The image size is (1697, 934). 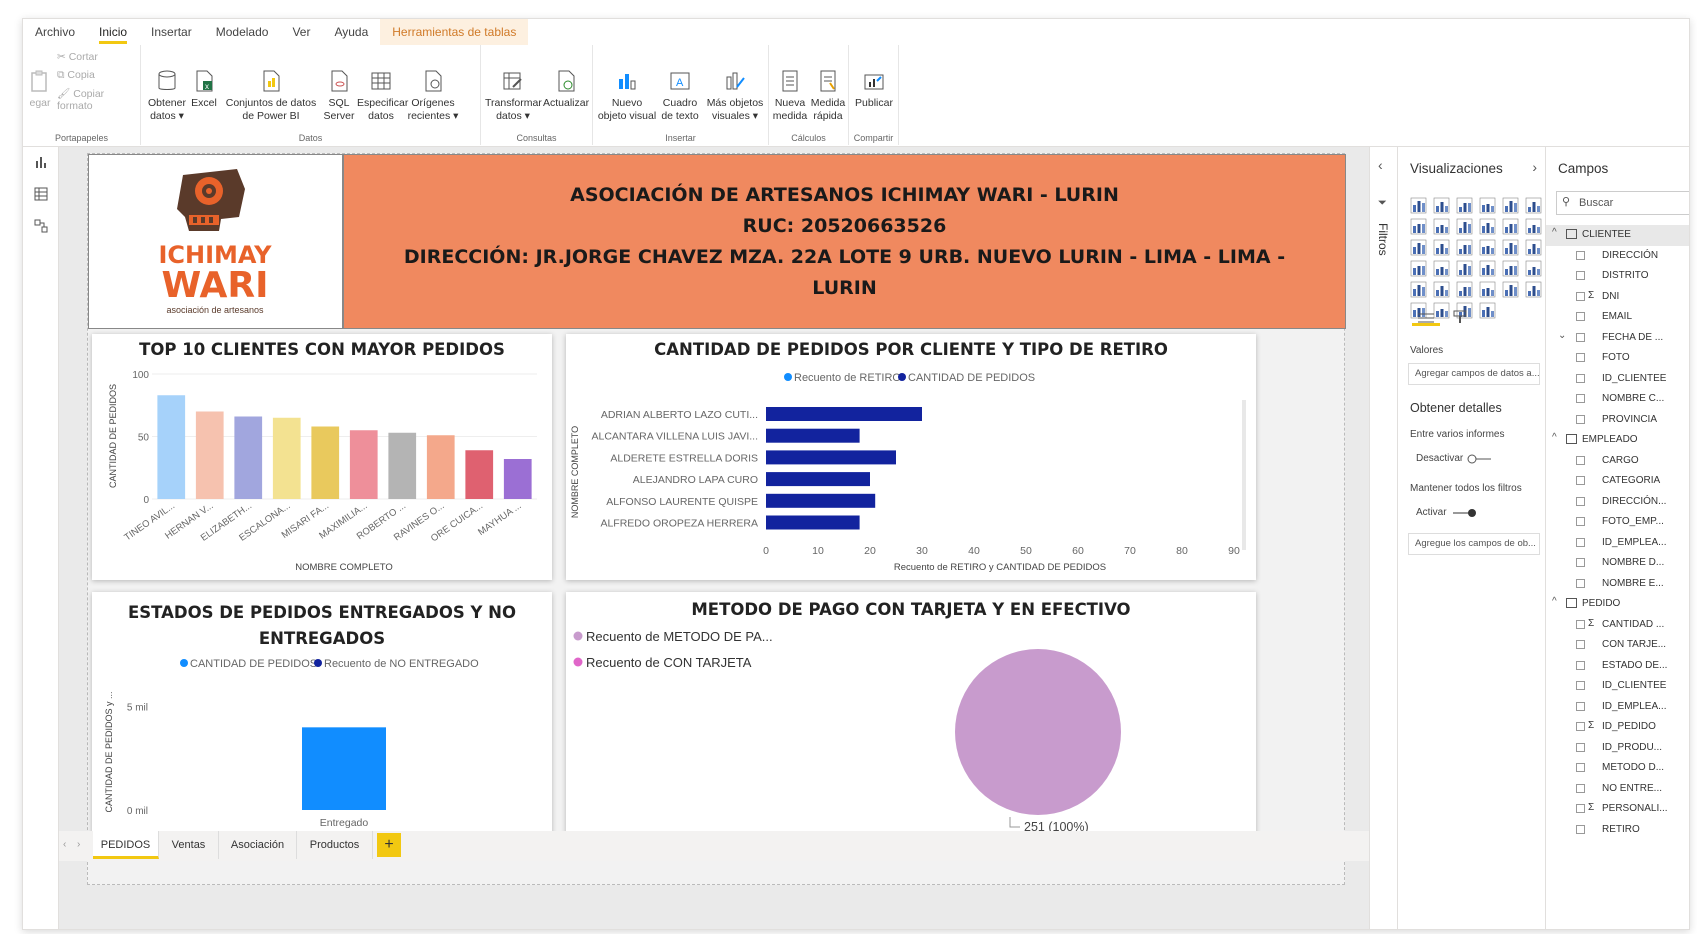 I want to click on powerbi-datasets-button: Conjuntos de datos de Power BI, so click(x=271, y=96).